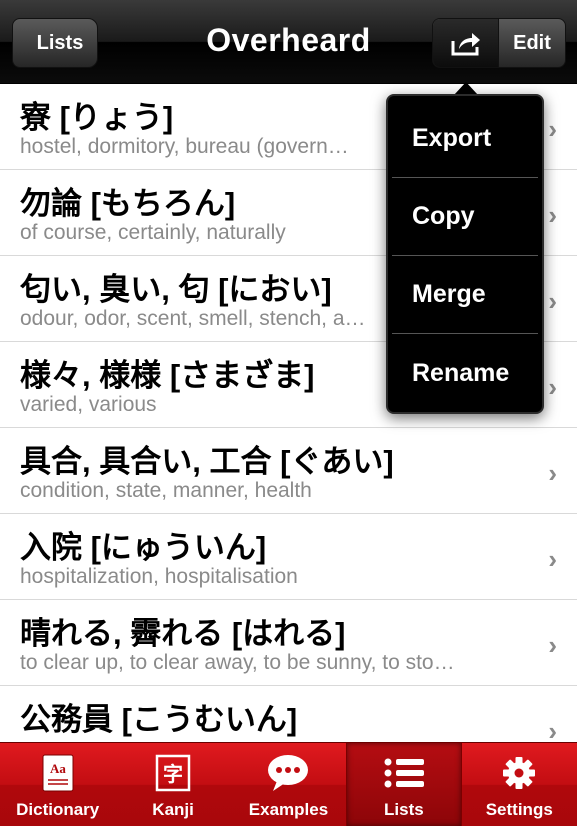  What do you see at coordinates (465, 217) in the screenshot?
I see `copy-menu-item: Copy` at bounding box center [465, 217].